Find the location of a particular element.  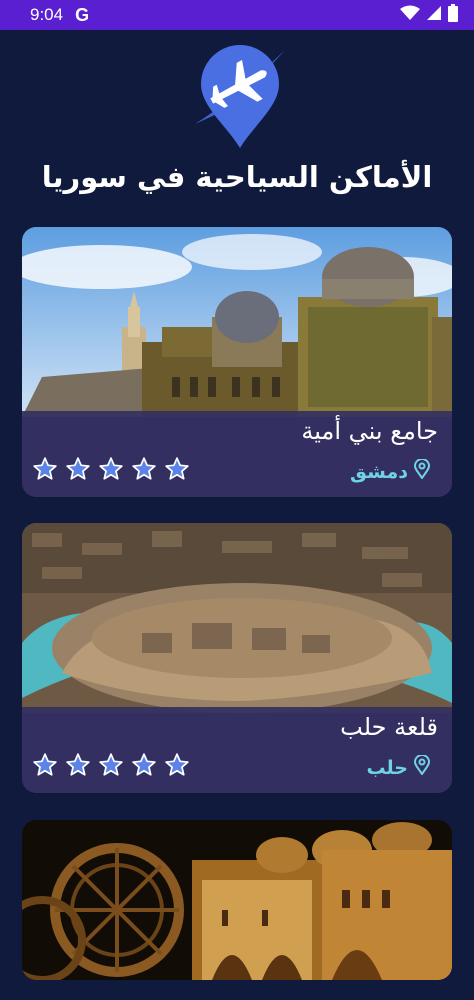

place-location: دمشق is located at coordinates (390, 471).